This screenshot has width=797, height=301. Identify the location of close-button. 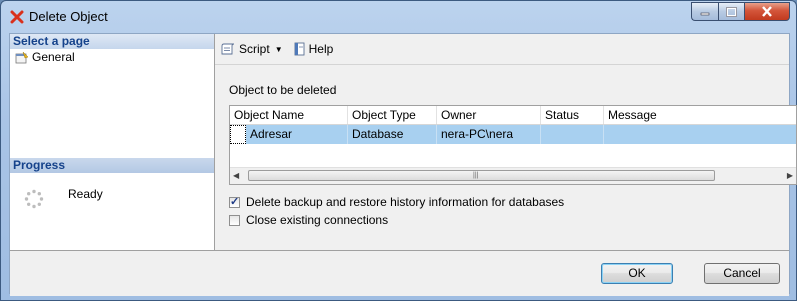
(767, 11).